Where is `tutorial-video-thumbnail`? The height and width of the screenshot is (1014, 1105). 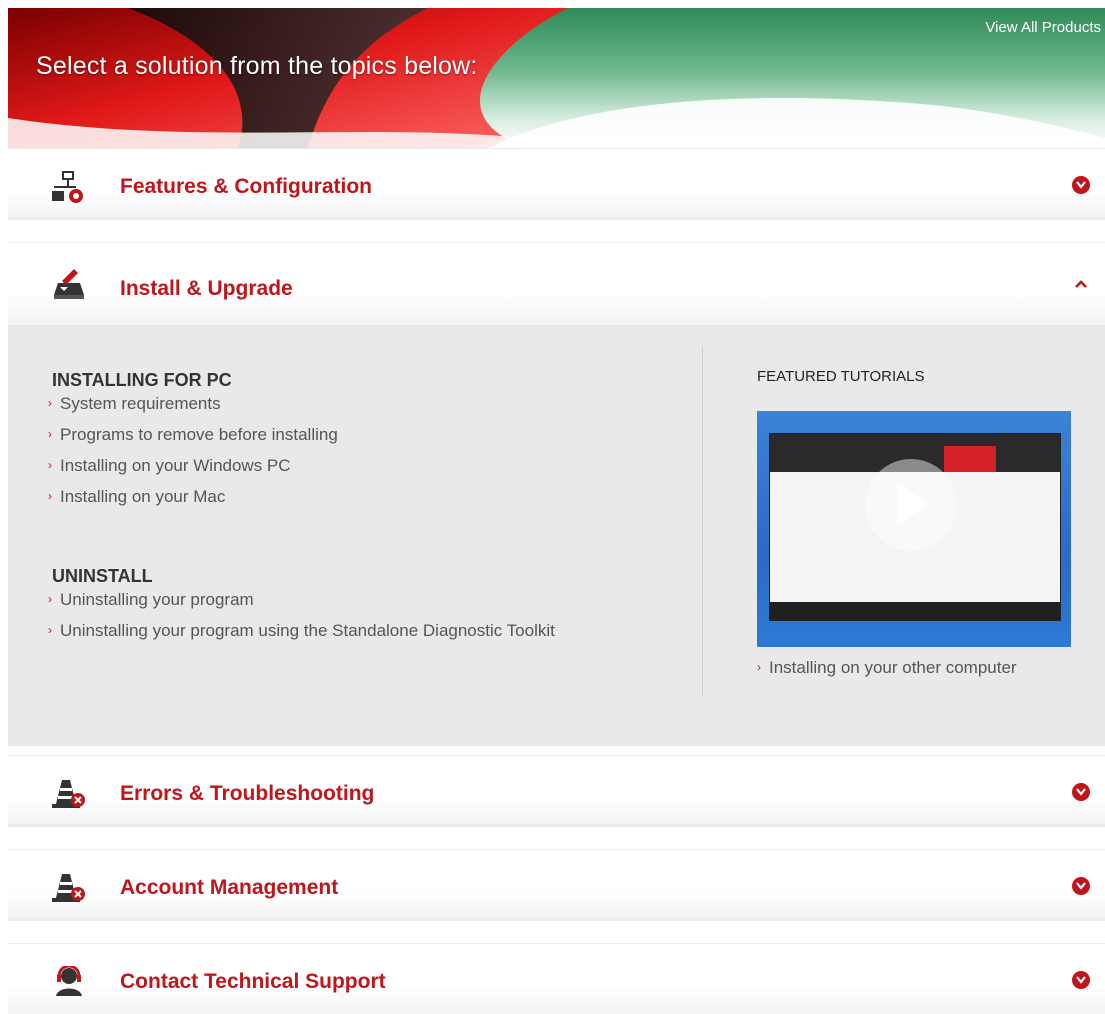
tutorial-video-thumbnail is located at coordinates (914, 529).